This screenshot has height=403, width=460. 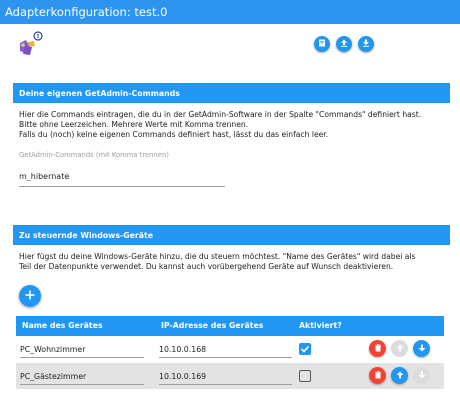 I want to click on upload-icon, so click(x=344, y=44).